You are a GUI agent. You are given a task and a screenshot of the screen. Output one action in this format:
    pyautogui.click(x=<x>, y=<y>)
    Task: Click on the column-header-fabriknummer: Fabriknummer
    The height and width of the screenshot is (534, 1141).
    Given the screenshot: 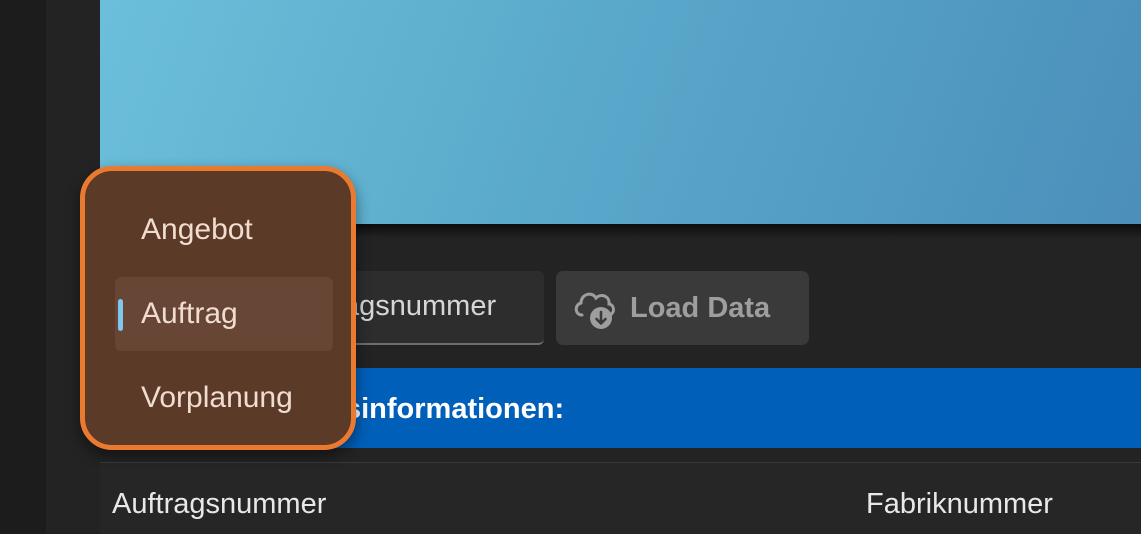 What is the action you would take?
    pyautogui.click(x=959, y=504)
    